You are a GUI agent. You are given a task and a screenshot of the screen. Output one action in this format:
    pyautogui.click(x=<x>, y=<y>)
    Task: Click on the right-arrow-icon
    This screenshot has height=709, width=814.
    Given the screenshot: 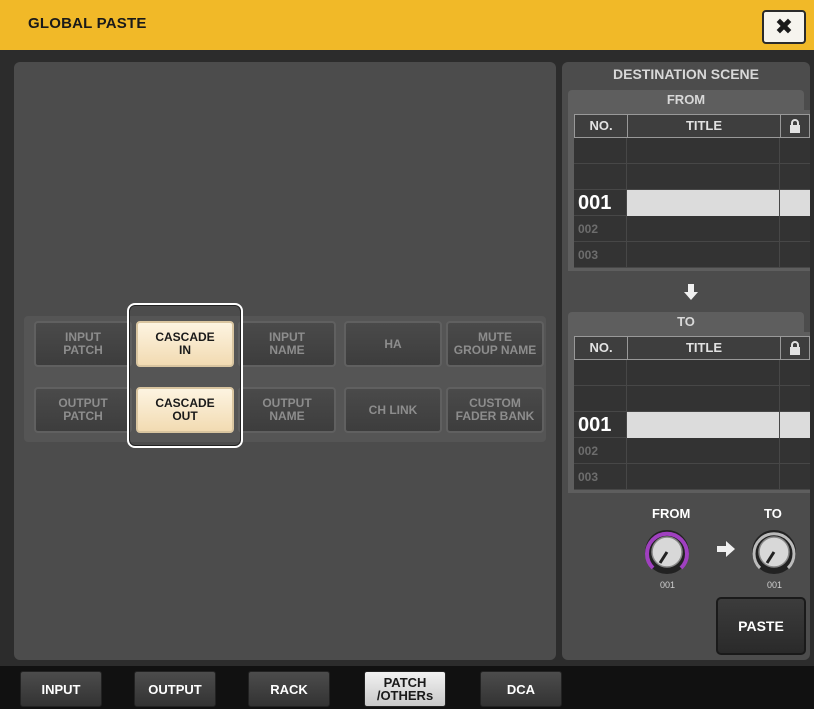 What is the action you would take?
    pyautogui.click(x=726, y=551)
    